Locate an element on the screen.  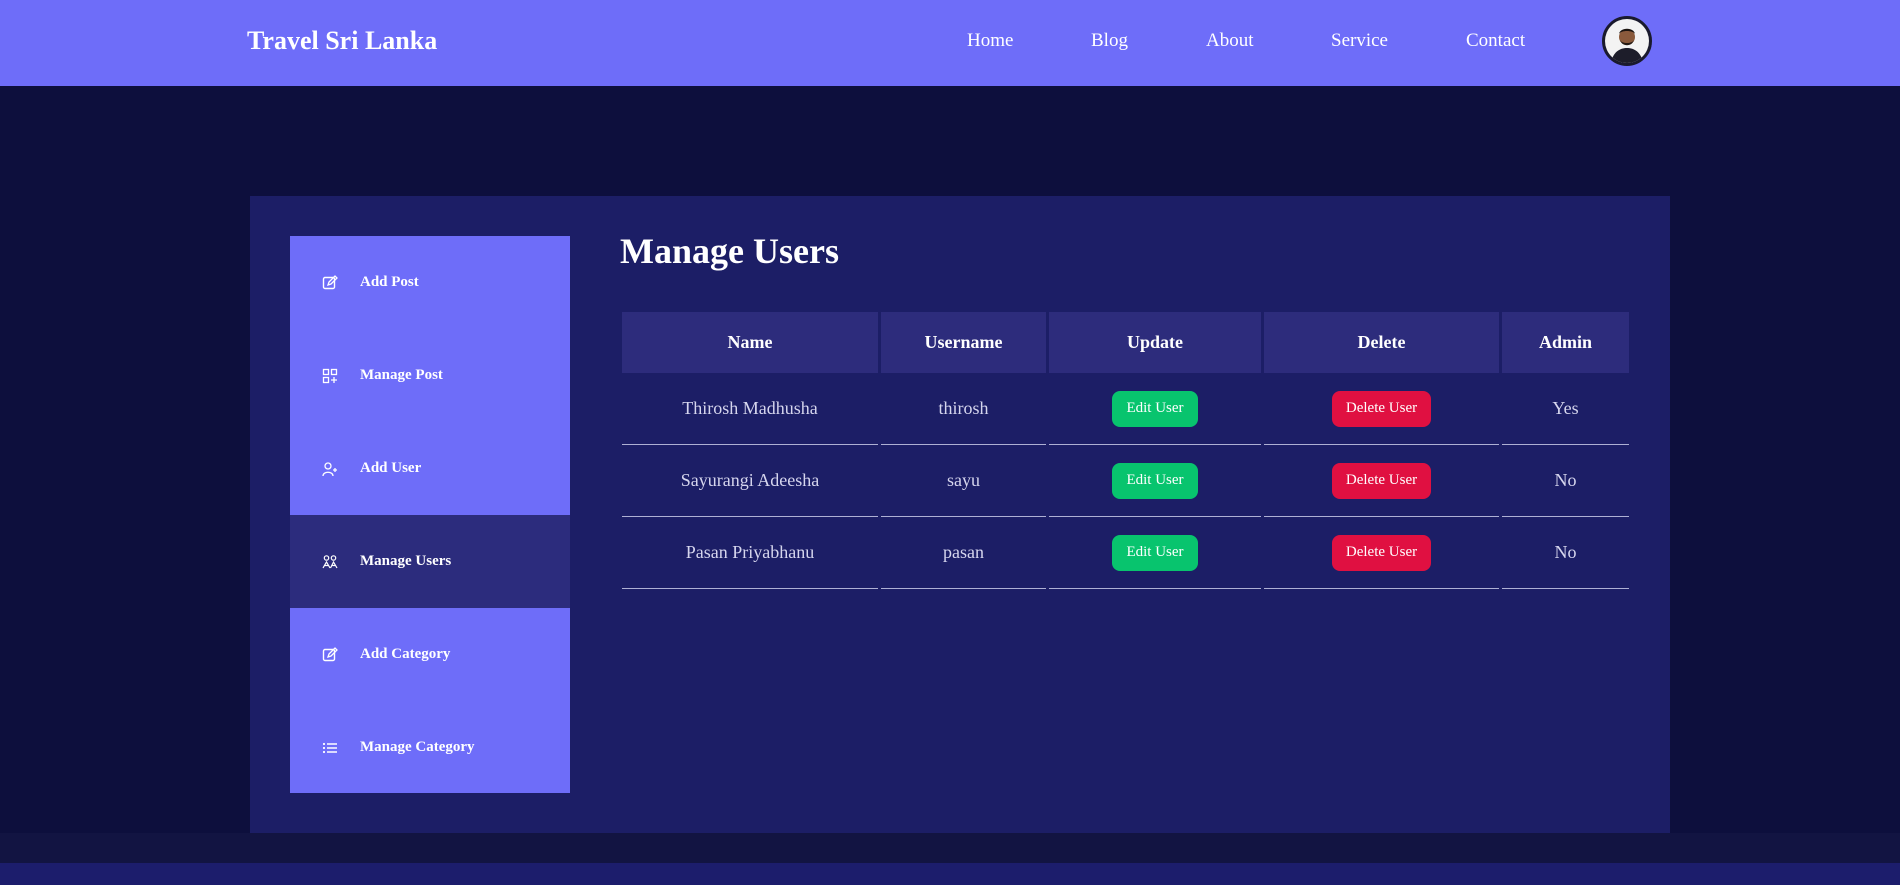
sidebar-item-add-user: Add User is located at coordinates (430, 468).